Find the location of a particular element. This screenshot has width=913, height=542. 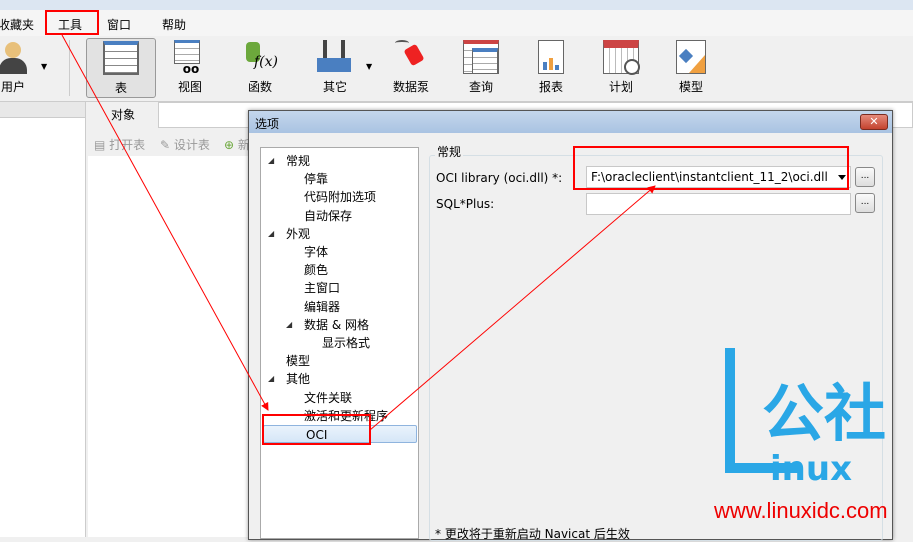

arrow-to-path is located at coordinates (512, 308).